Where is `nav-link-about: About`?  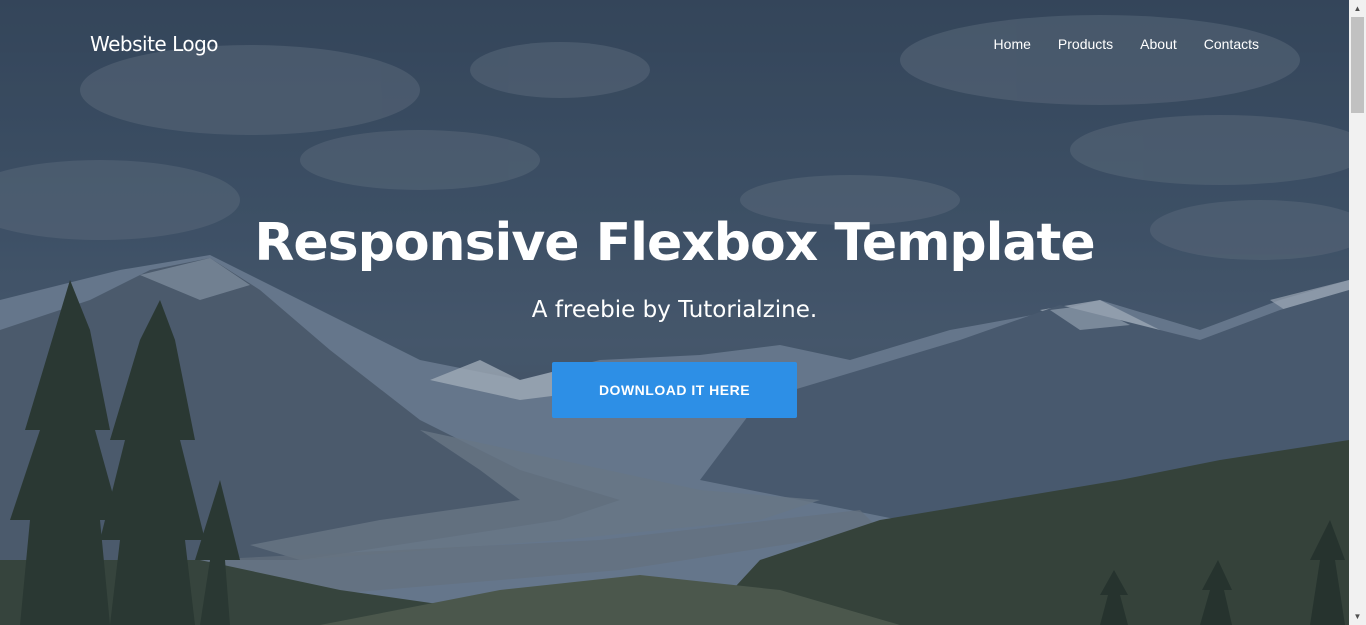 nav-link-about: About is located at coordinates (1158, 44).